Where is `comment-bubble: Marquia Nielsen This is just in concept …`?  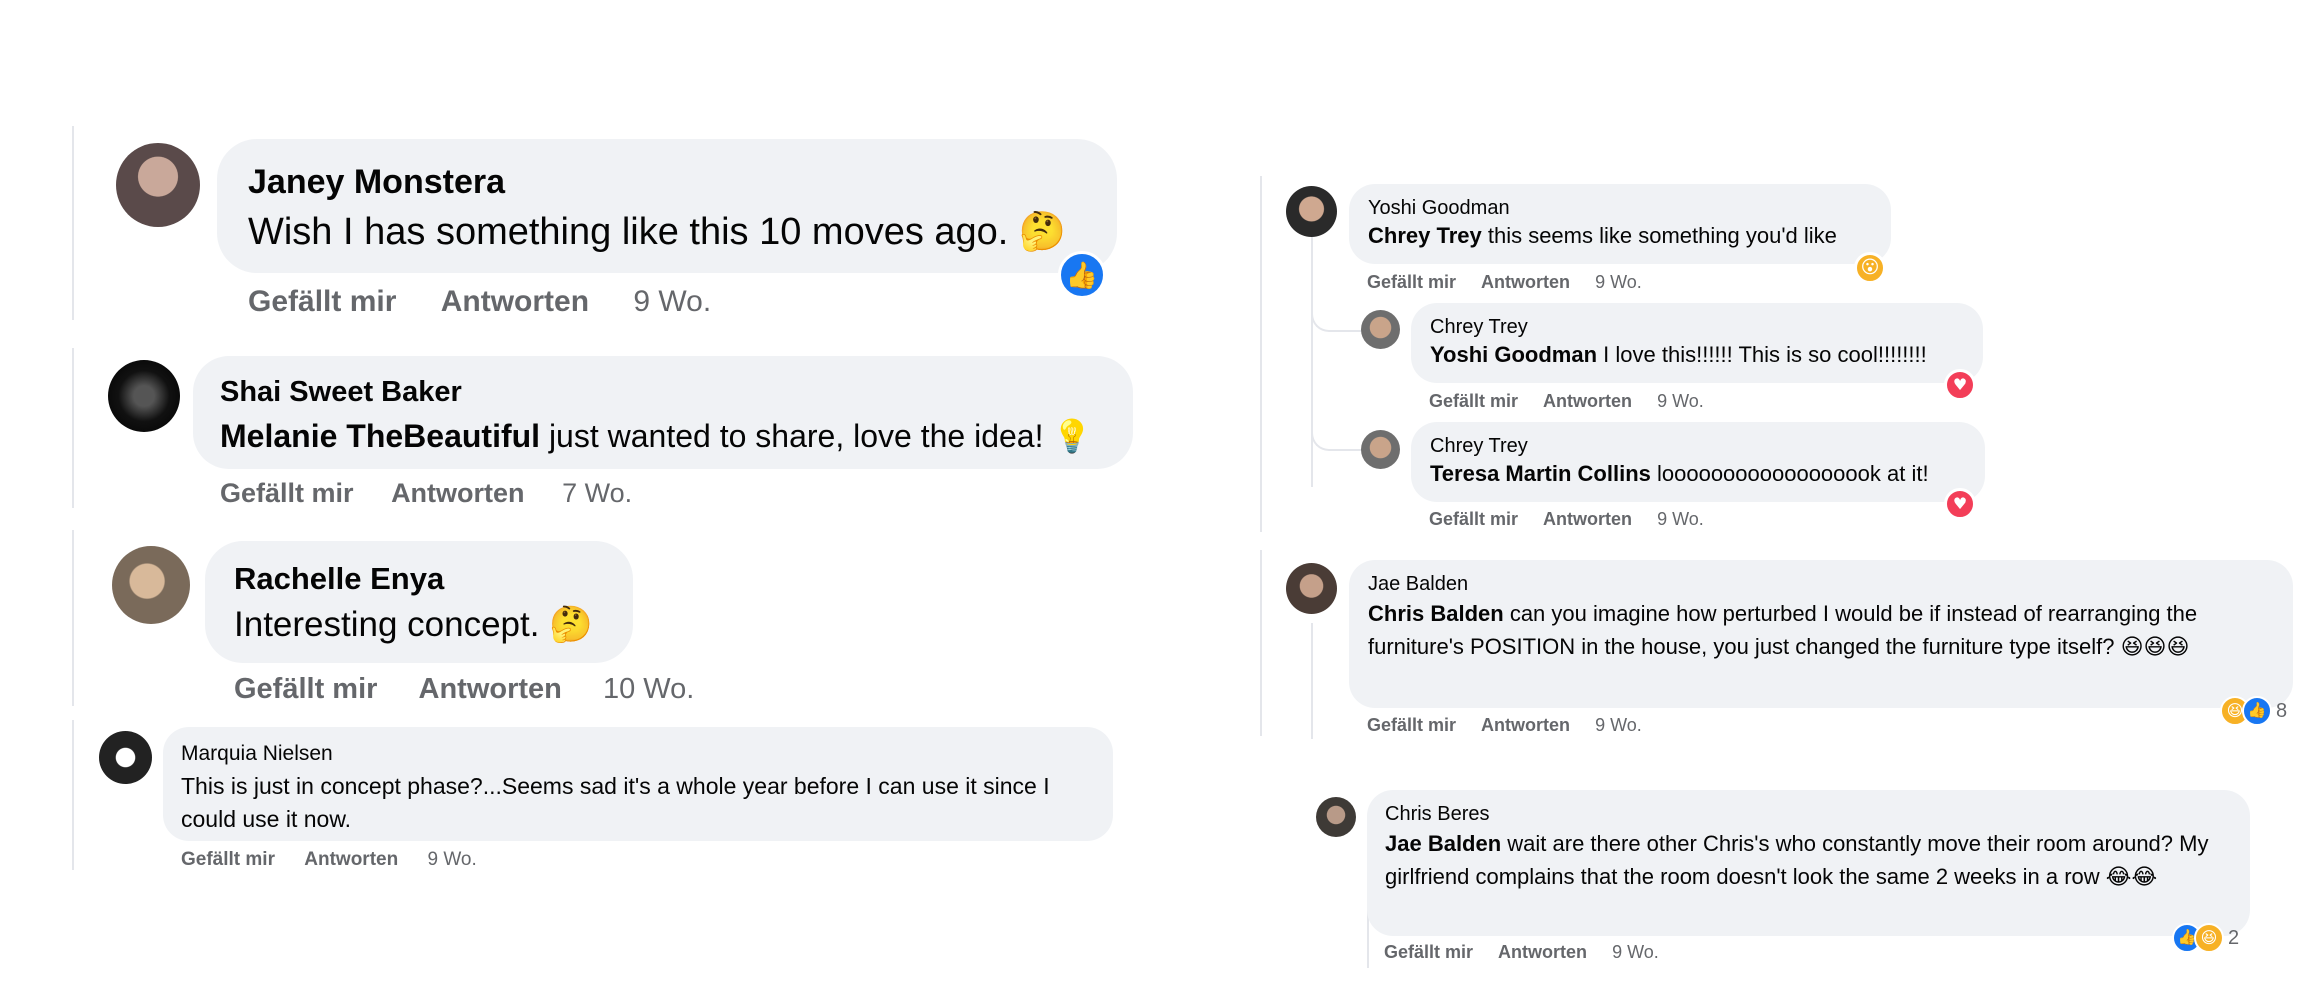
comment-bubble: Marquia Nielsen This is just in concept … is located at coordinates (638, 784).